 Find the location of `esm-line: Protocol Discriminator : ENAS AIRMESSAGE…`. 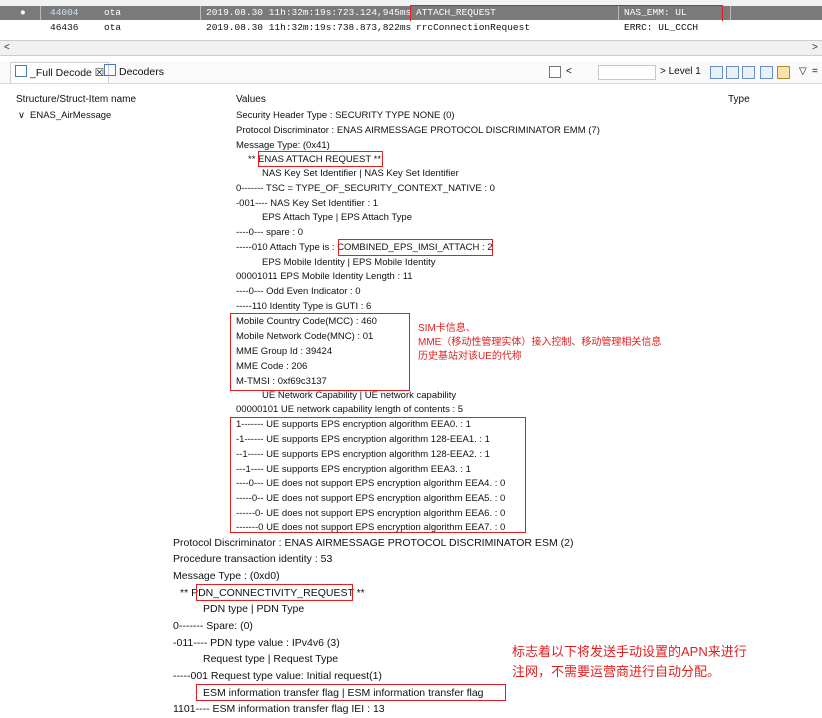

esm-line: Protocol Discriminator : ENAS AIRMESSAGE… is located at coordinates (373, 543).